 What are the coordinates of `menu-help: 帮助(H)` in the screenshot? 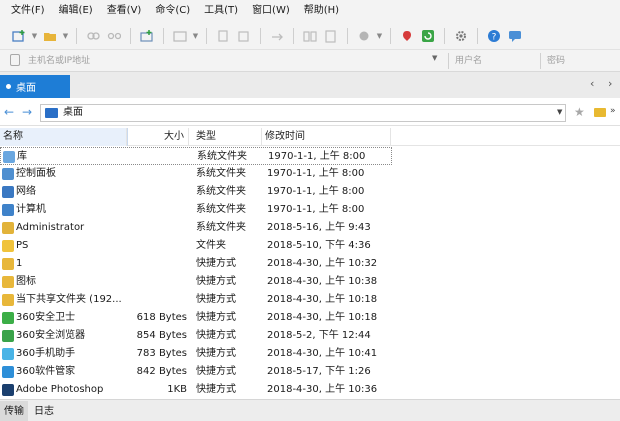 It's located at (321, 11).